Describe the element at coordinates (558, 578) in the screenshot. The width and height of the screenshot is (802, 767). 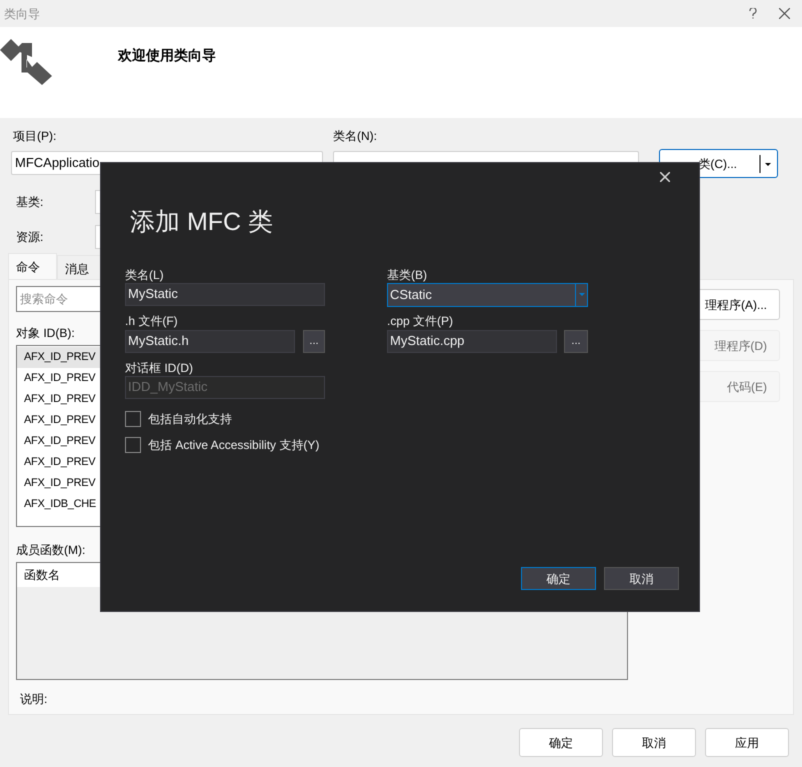
I see `dialog-button: 确定` at that location.